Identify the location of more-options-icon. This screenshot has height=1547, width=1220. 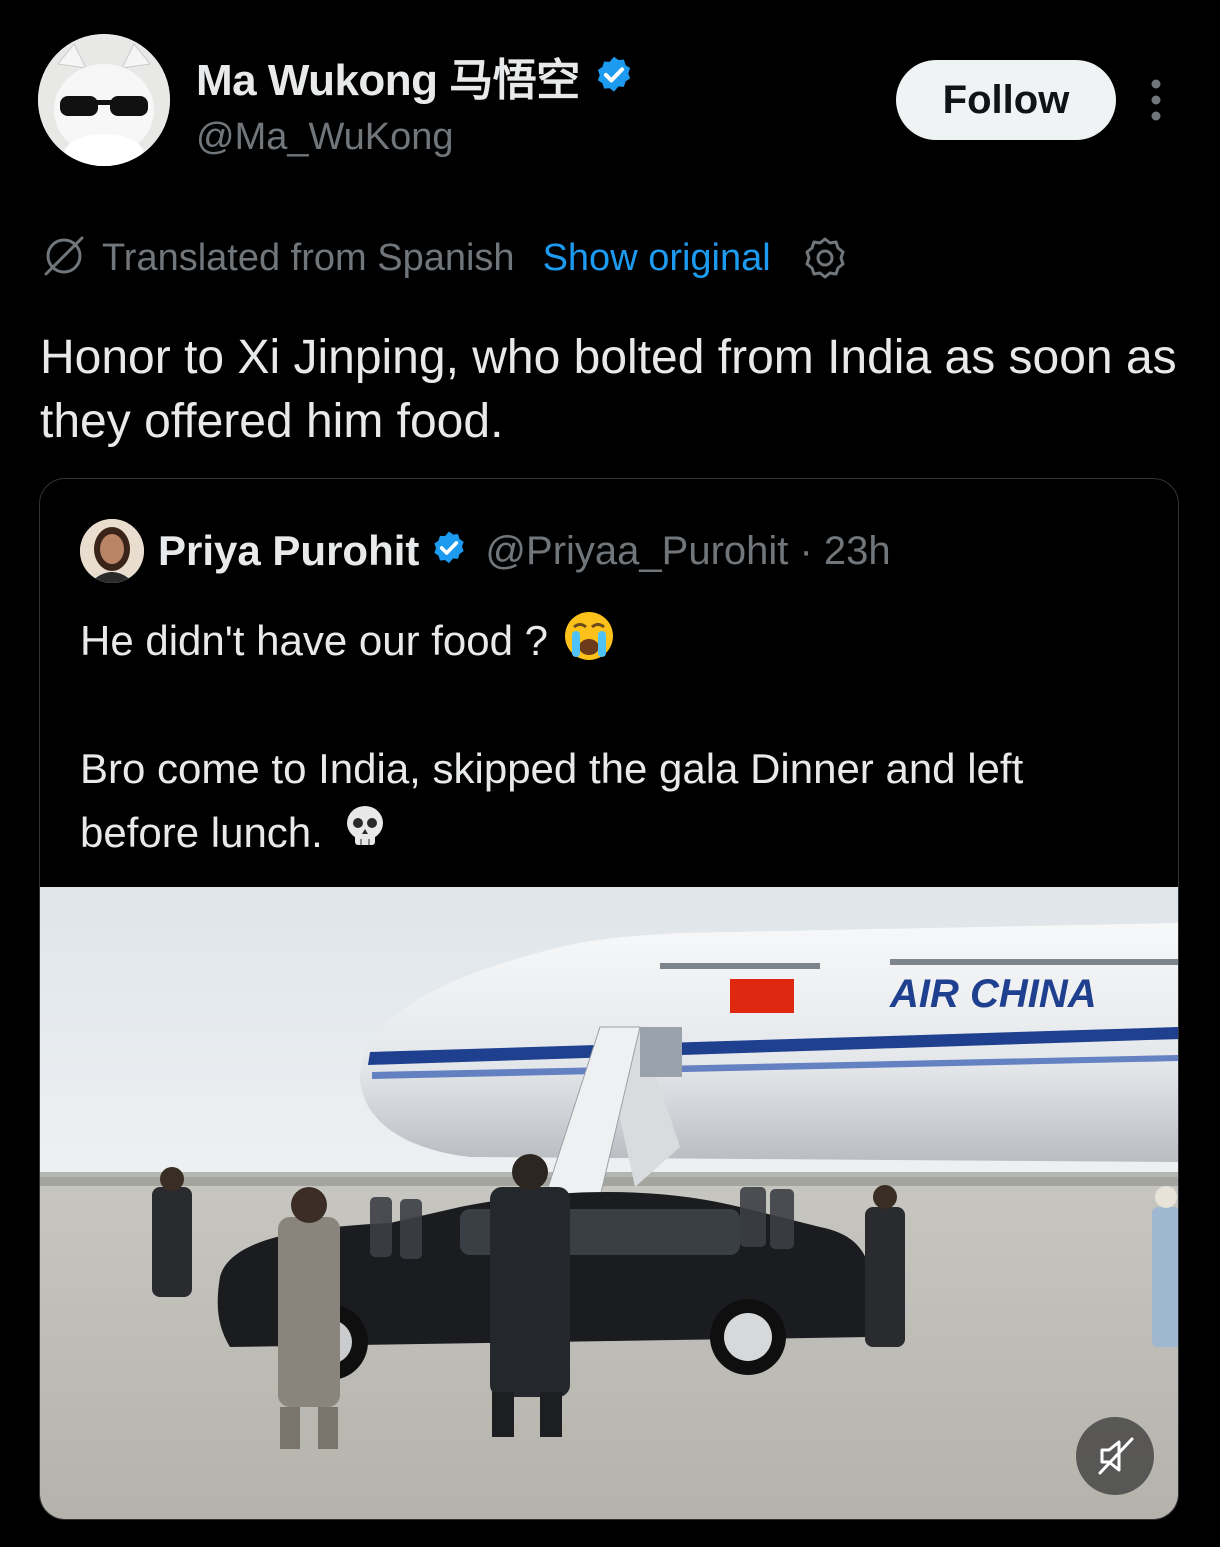
(1156, 100).